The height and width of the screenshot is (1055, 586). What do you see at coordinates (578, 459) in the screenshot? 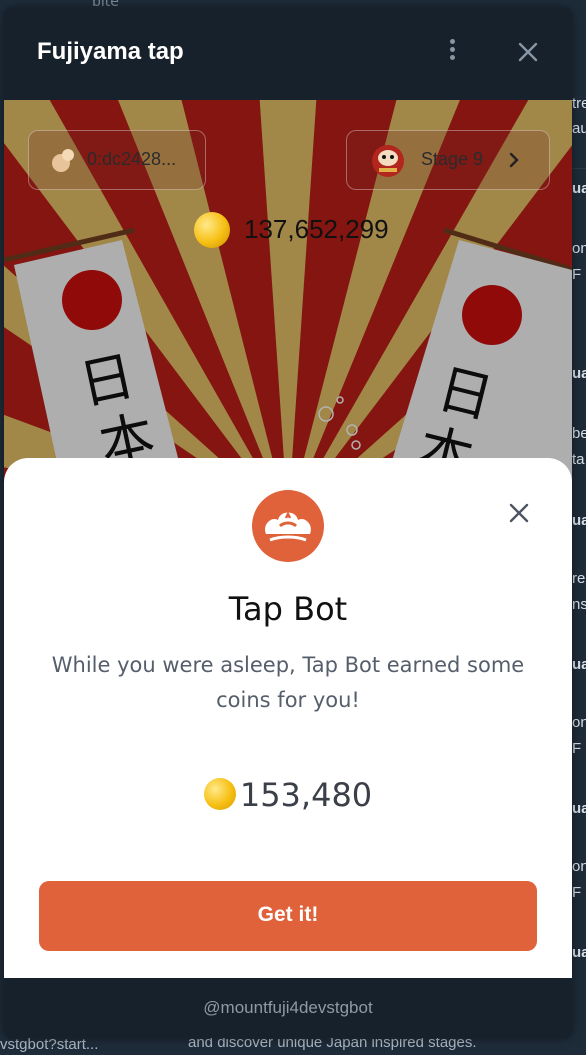
I see `background-text-fragment: ta` at bounding box center [578, 459].